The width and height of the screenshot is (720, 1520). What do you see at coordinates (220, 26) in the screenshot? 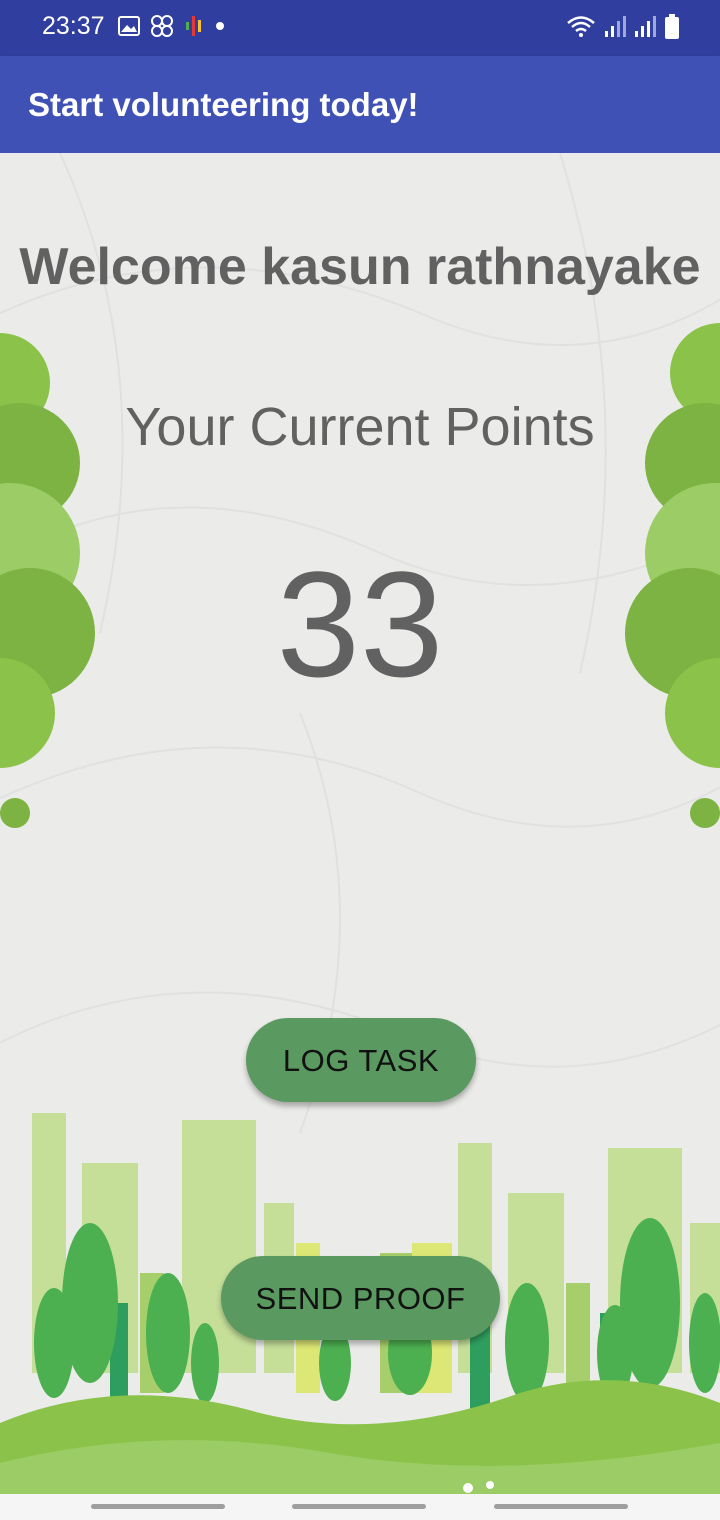
I see `dot-icon` at bounding box center [220, 26].